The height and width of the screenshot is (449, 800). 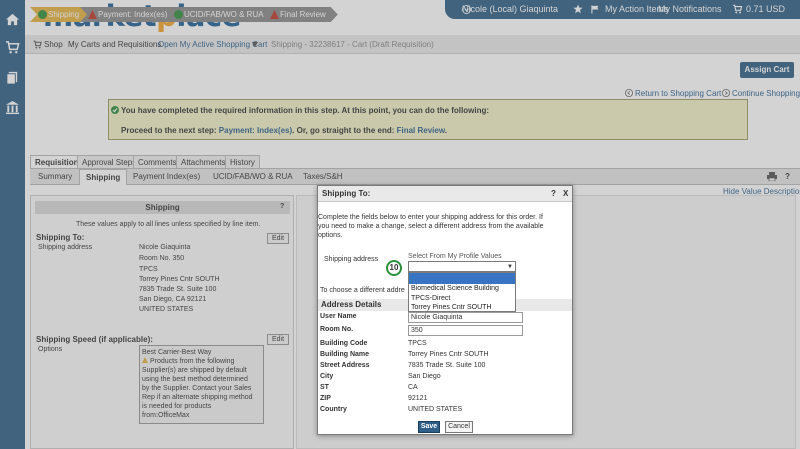 I want to click on option-blank, so click(x=462, y=278).